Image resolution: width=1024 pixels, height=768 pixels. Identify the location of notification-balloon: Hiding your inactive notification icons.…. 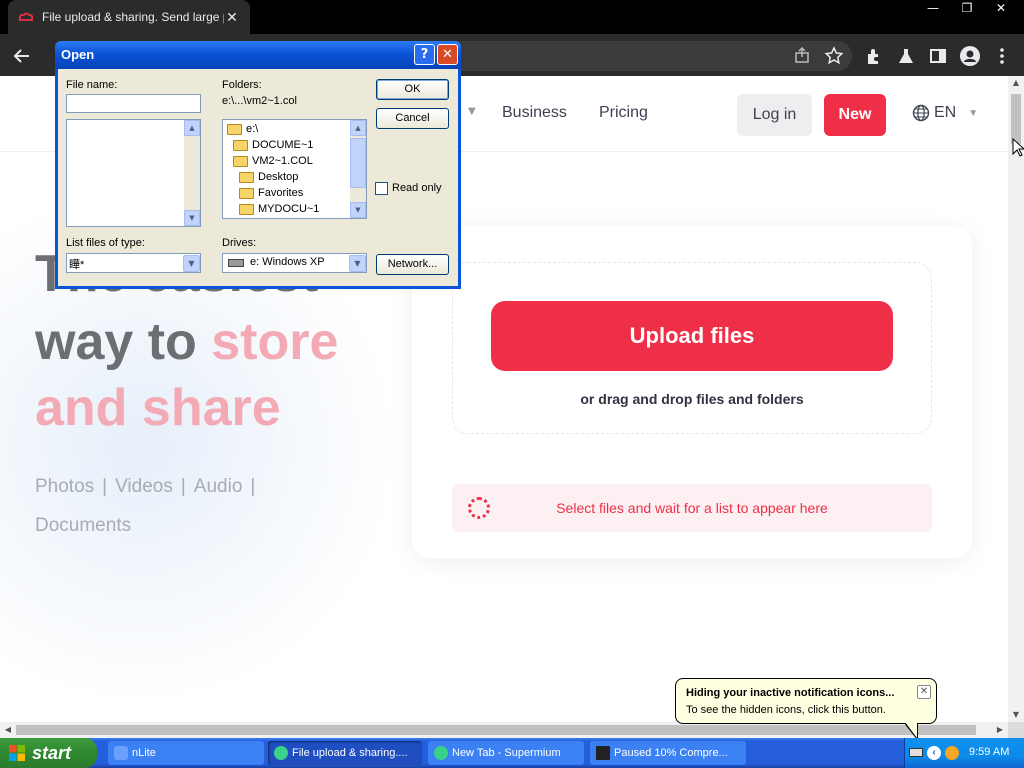
(806, 701).